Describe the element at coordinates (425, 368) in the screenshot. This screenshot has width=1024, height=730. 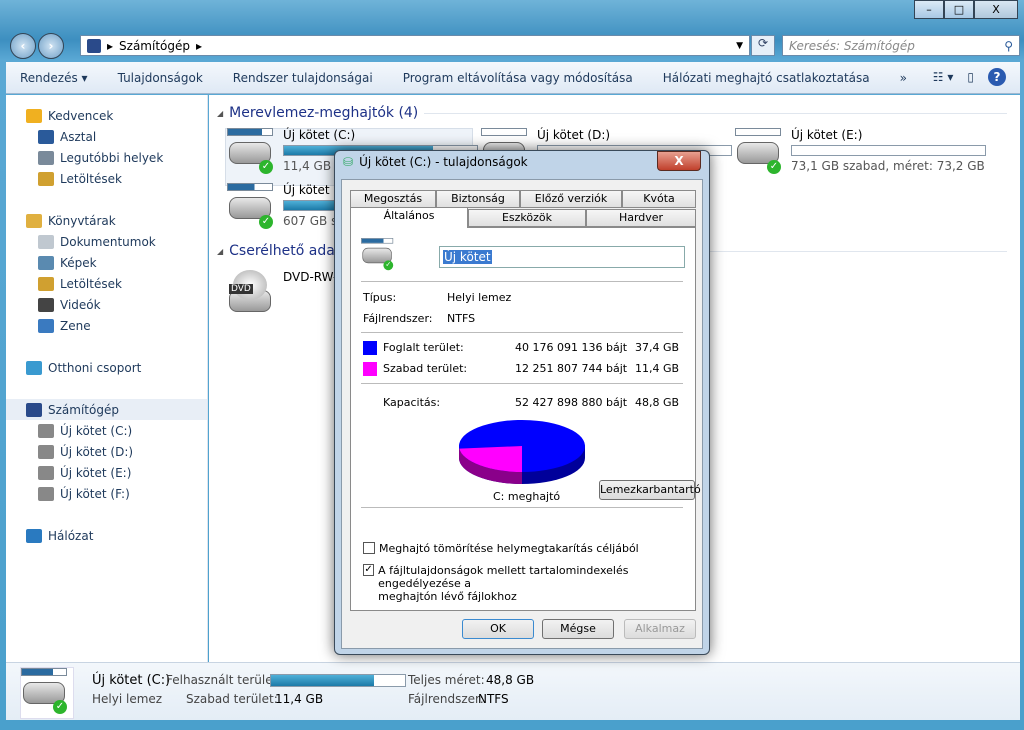
I see `free-label: Szabad terület:` at that location.